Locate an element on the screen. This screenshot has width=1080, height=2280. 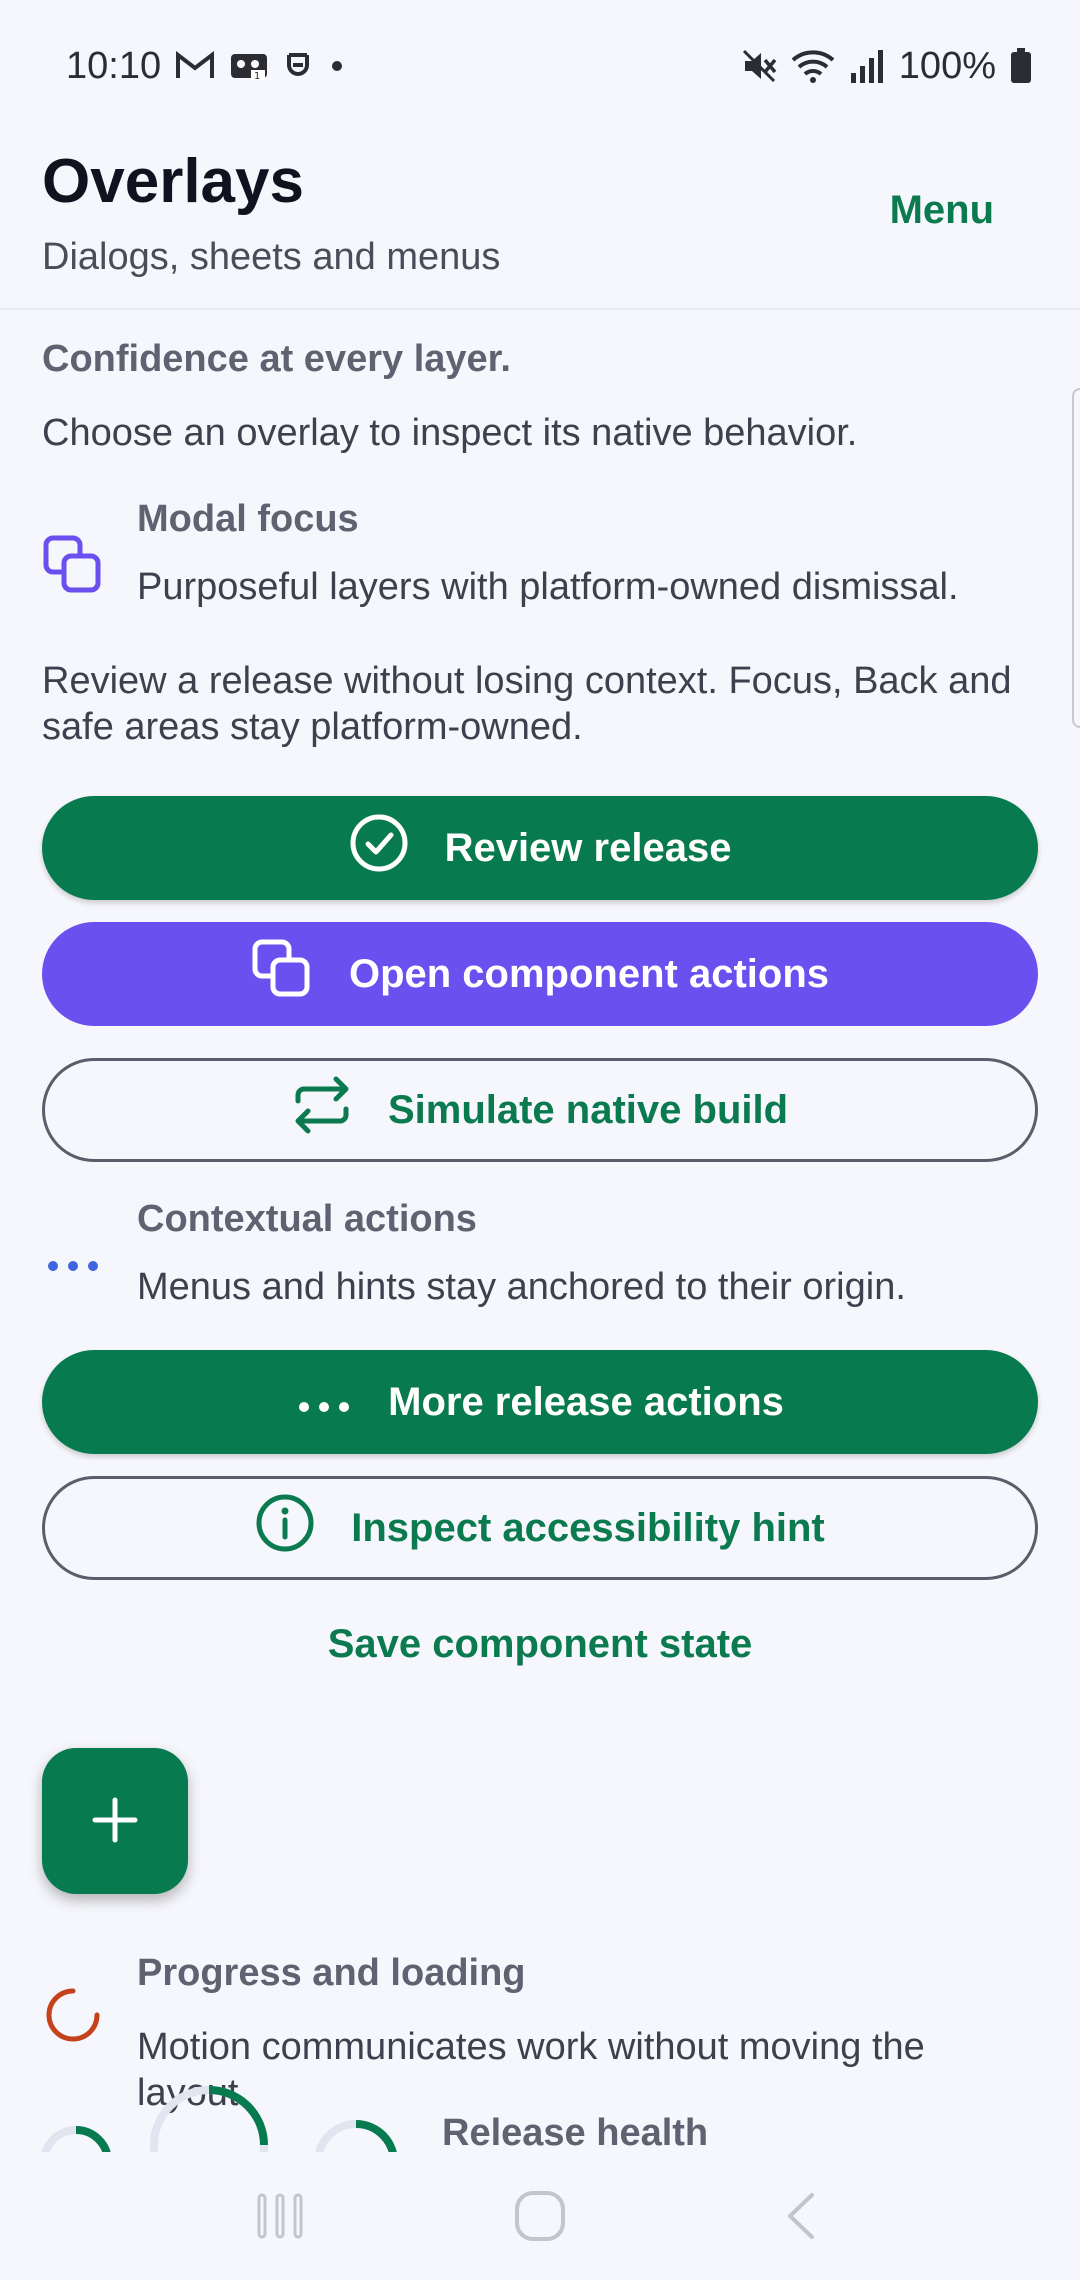
home-nav-icon is located at coordinates (540, 2216).